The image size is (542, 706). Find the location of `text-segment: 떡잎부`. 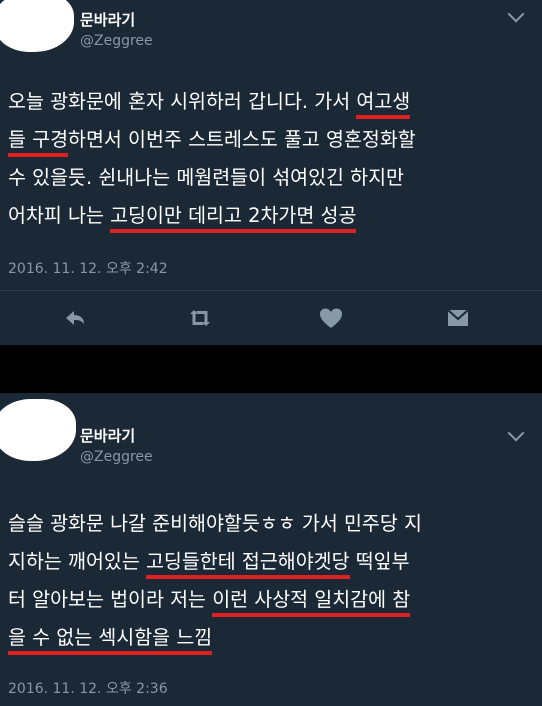

text-segment: 떡잎부 is located at coordinates (379, 561).